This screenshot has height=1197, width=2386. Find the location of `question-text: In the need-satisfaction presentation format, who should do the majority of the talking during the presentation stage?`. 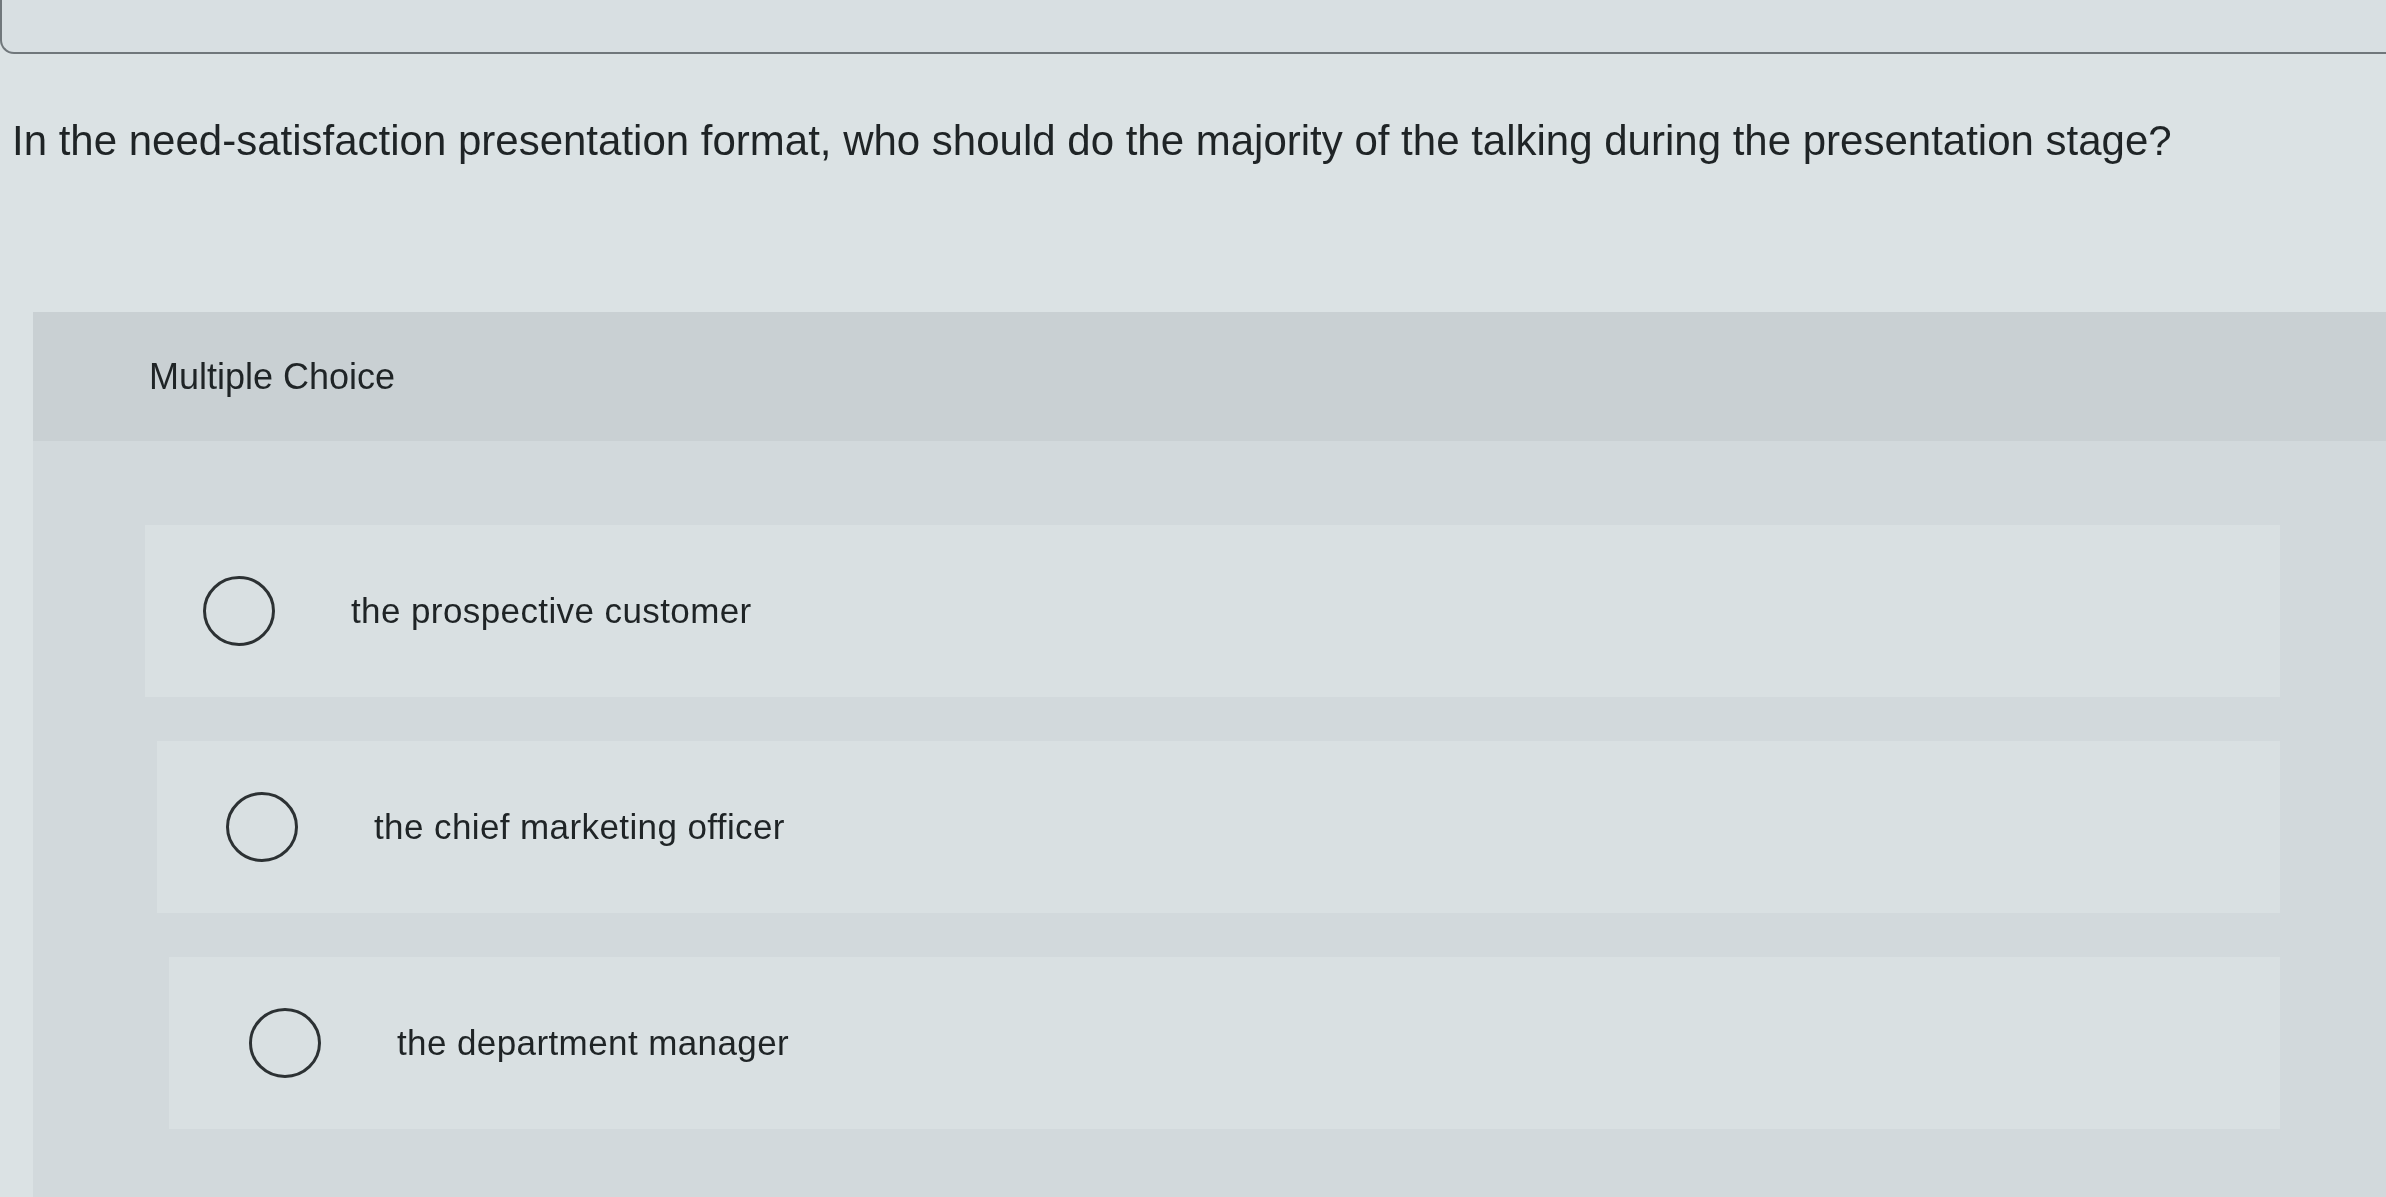

question-text: In the need-satisfaction presentation format, who should do the majority of the talking during the presentation stage? is located at coordinates (1092, 141).